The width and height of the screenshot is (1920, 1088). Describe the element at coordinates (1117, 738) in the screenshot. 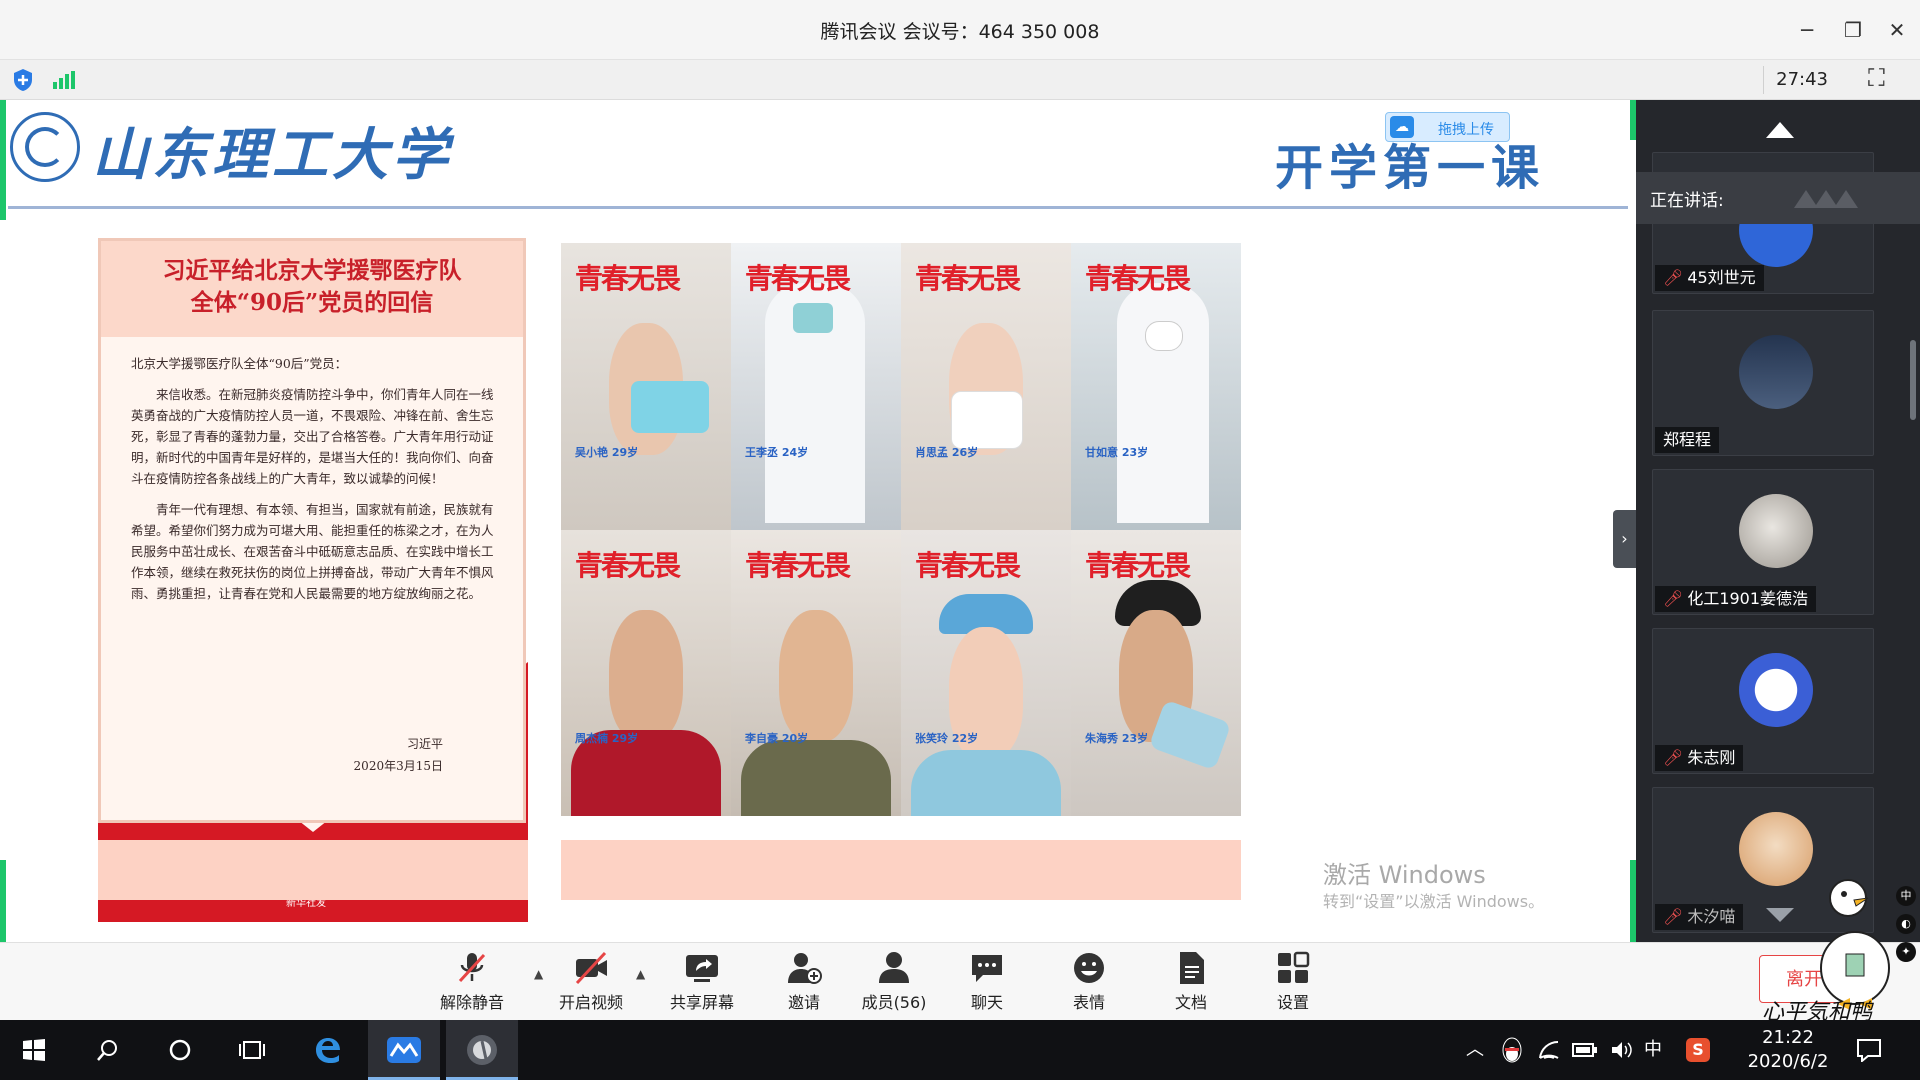

I see `poster-caption: 朱海秀 23岁` at that location.